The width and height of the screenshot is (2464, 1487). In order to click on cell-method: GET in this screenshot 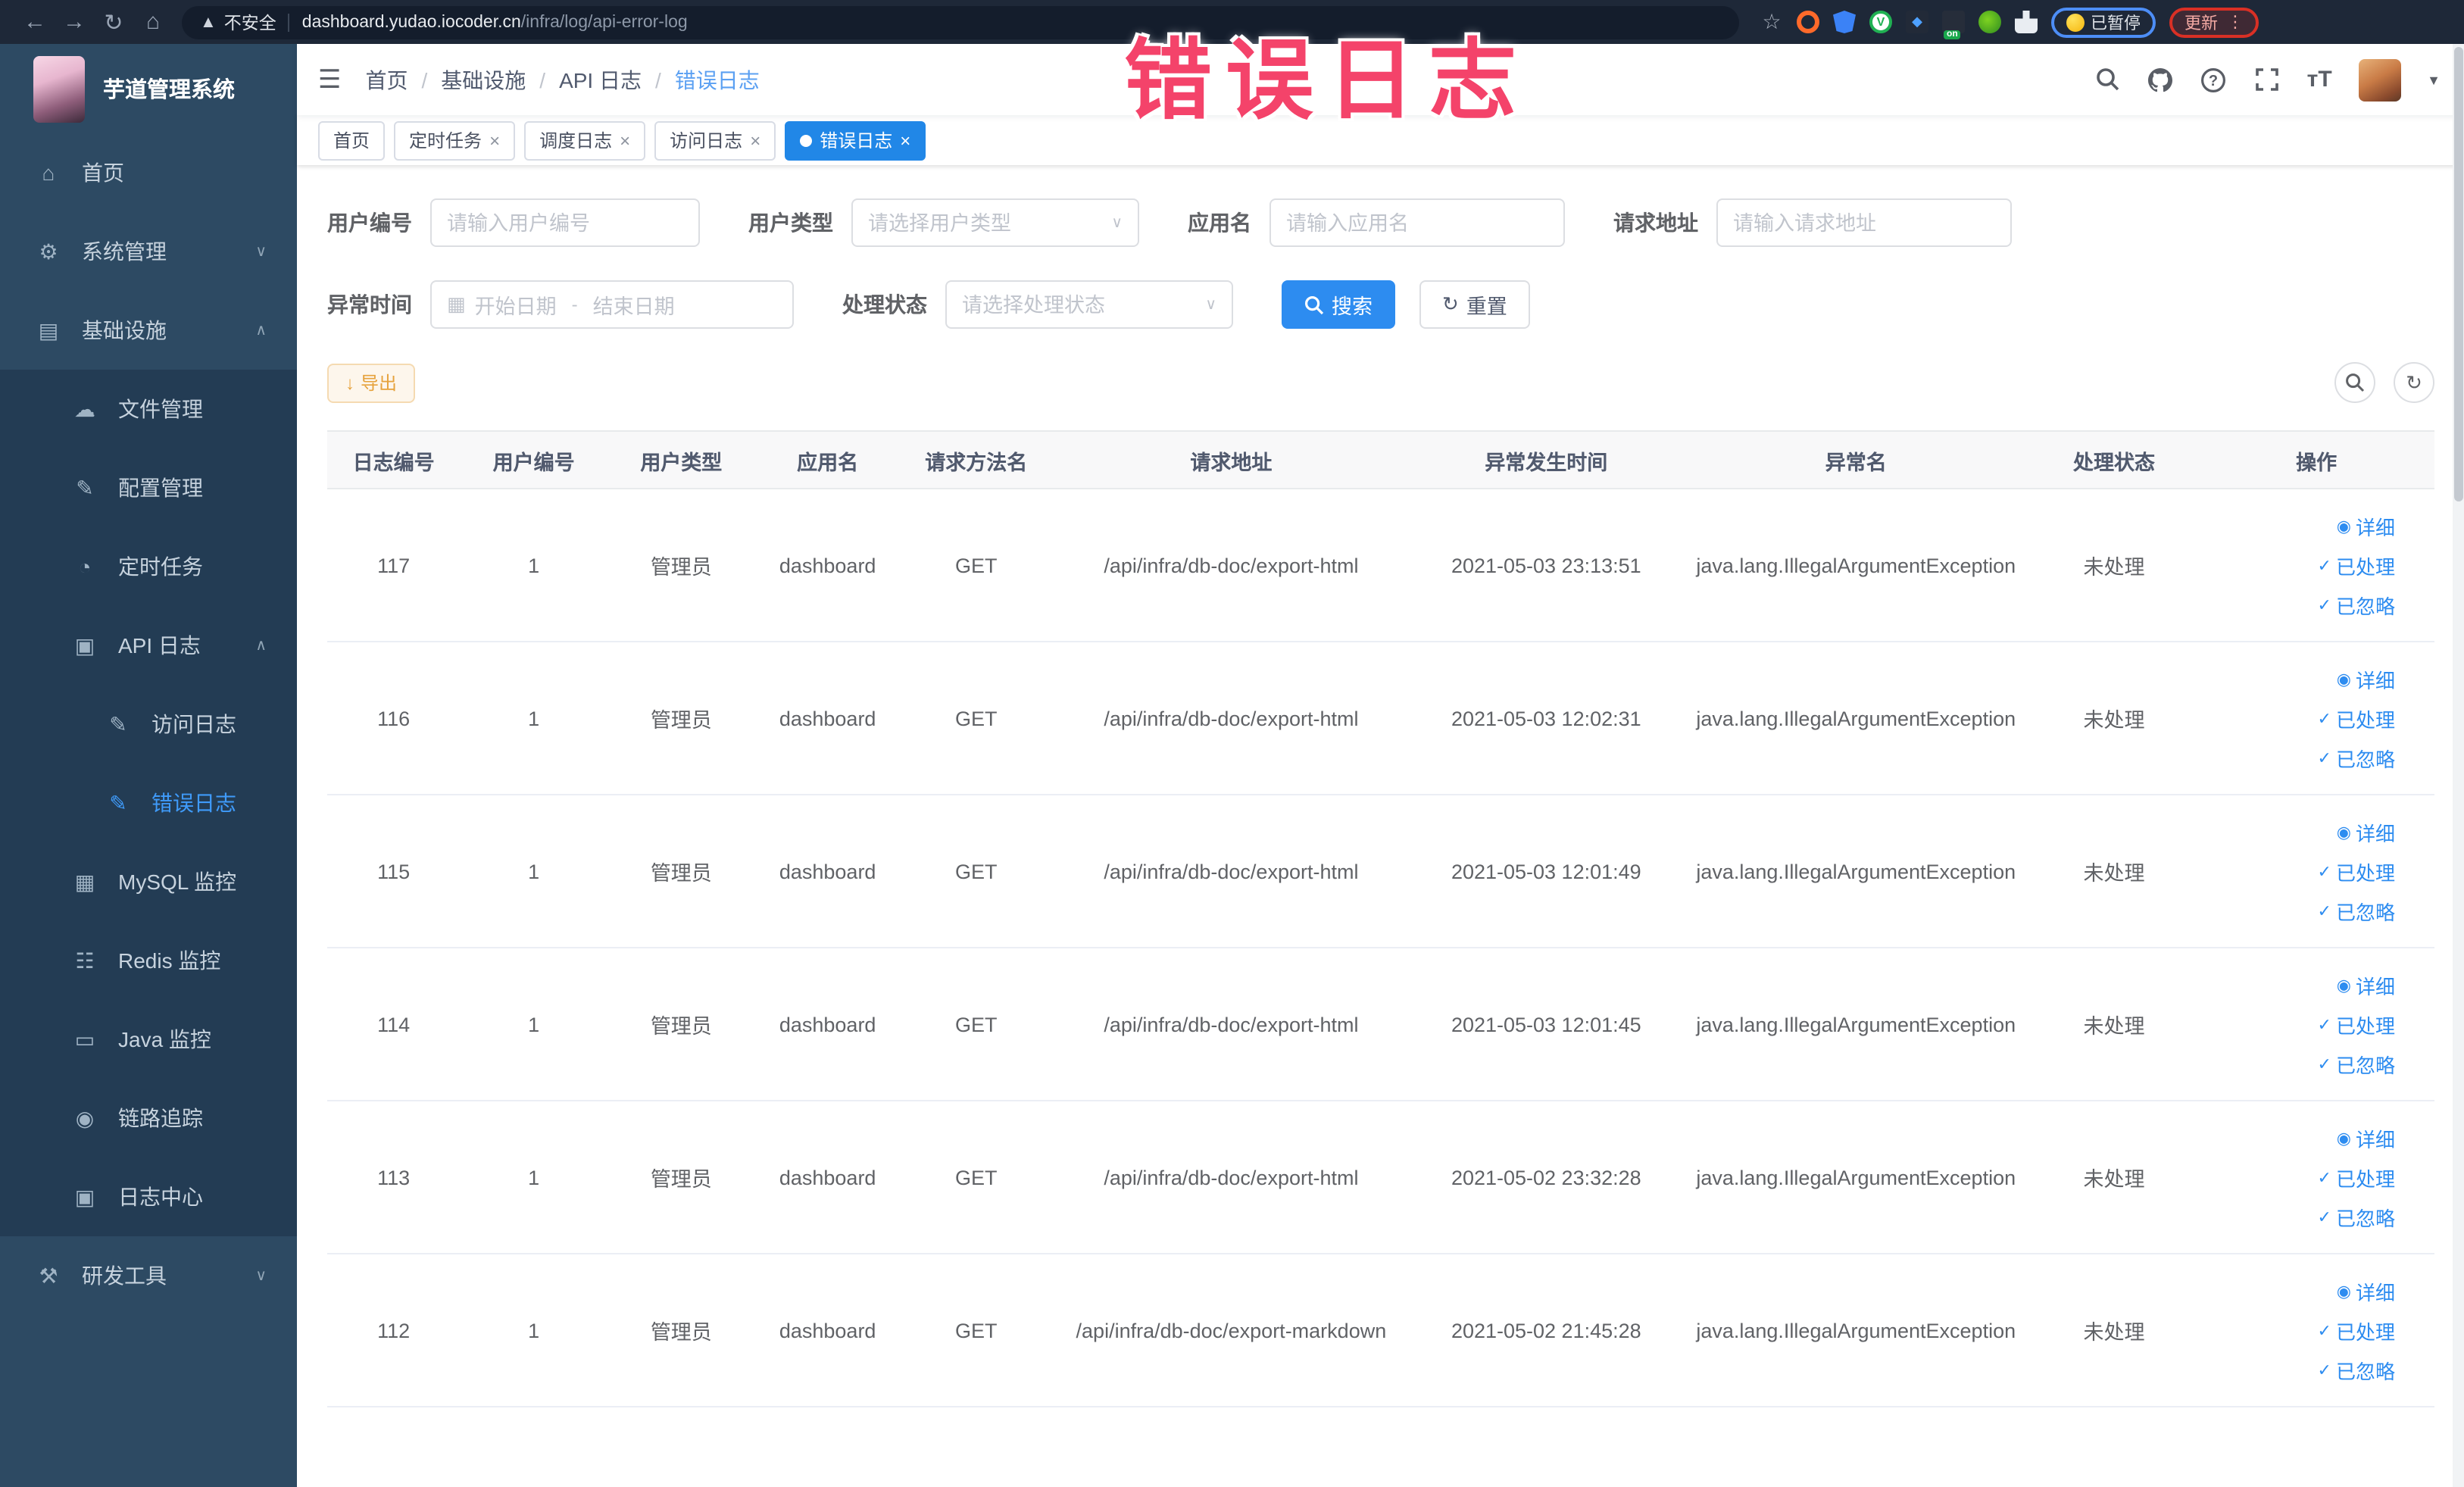, I will do `click(976, 565)`.